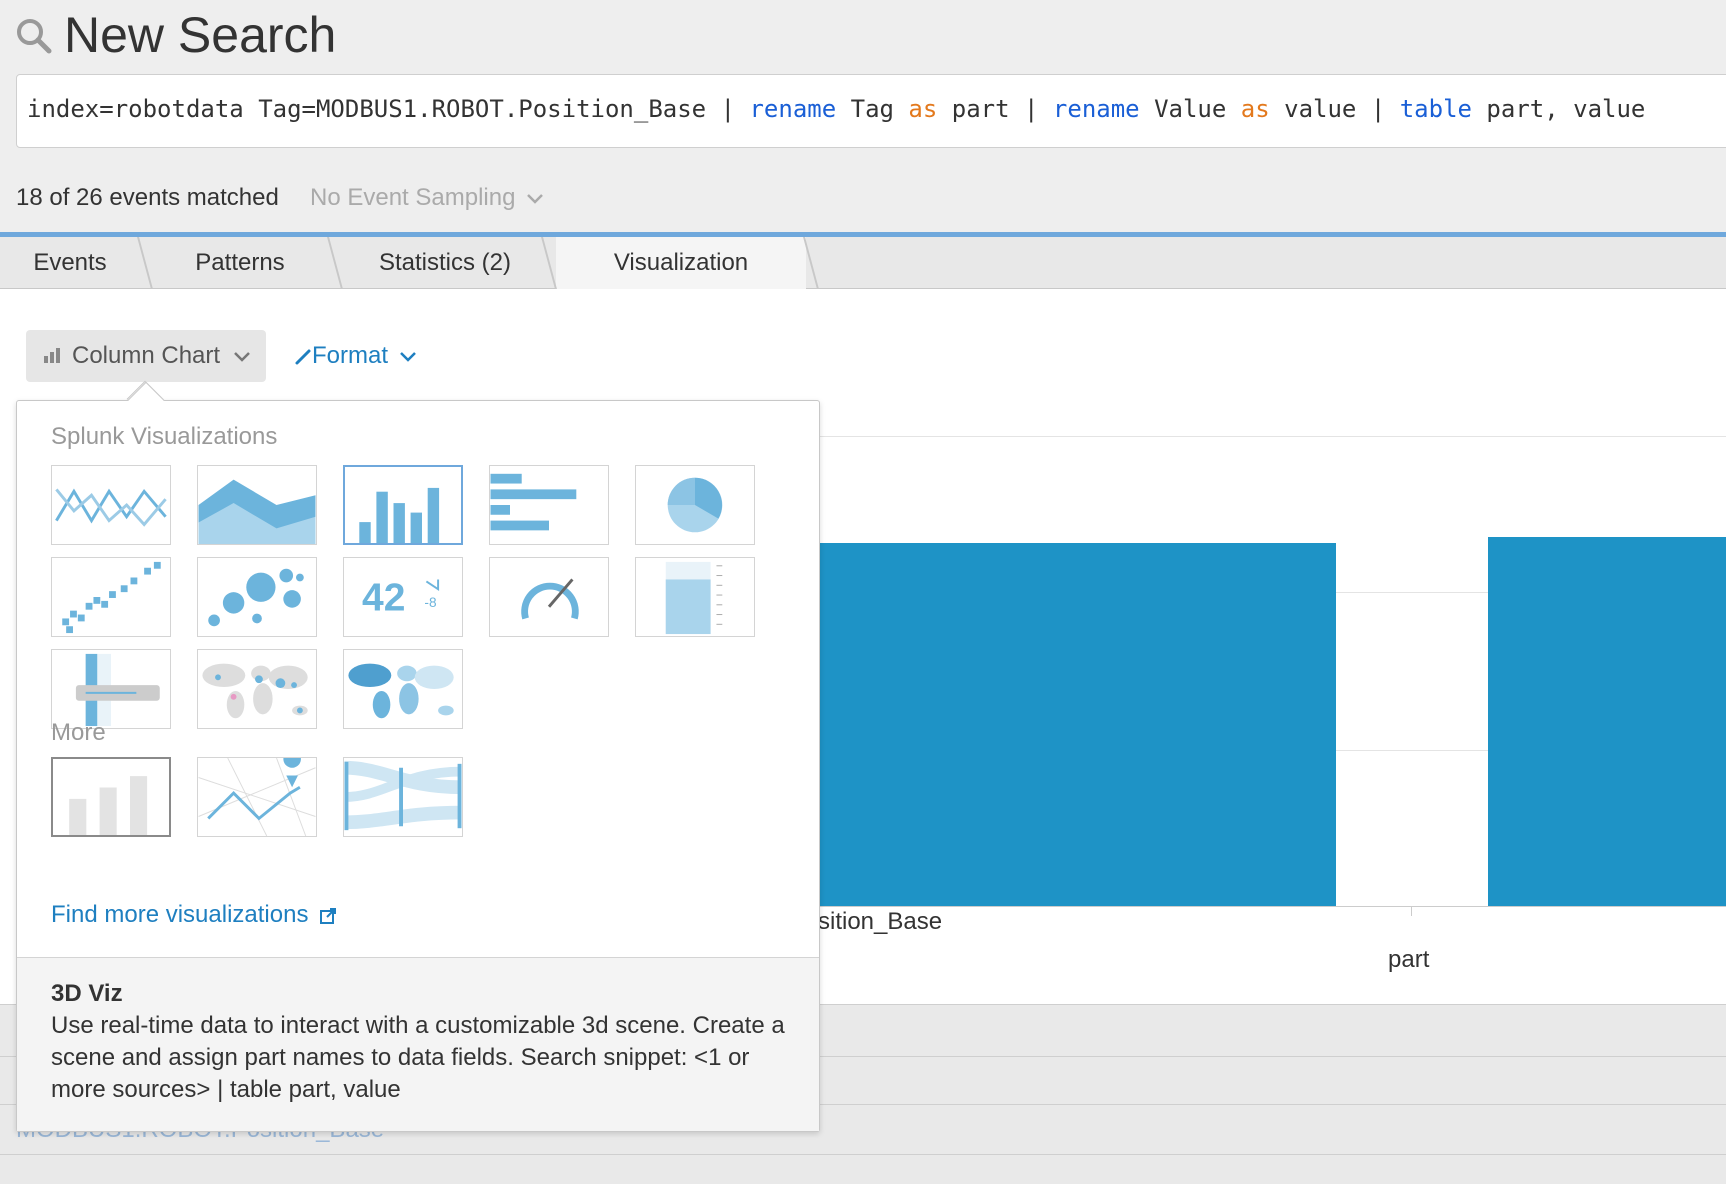  I want to click on search-header: New Search, so click(863, 36).